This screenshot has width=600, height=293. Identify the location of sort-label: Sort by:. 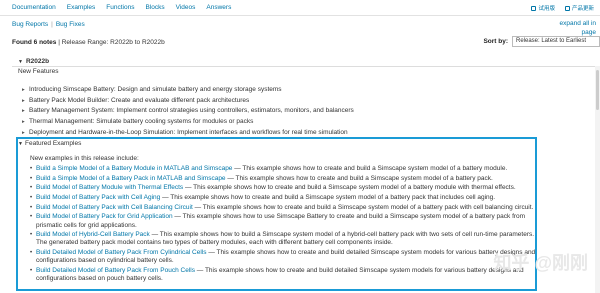
(495, 41).